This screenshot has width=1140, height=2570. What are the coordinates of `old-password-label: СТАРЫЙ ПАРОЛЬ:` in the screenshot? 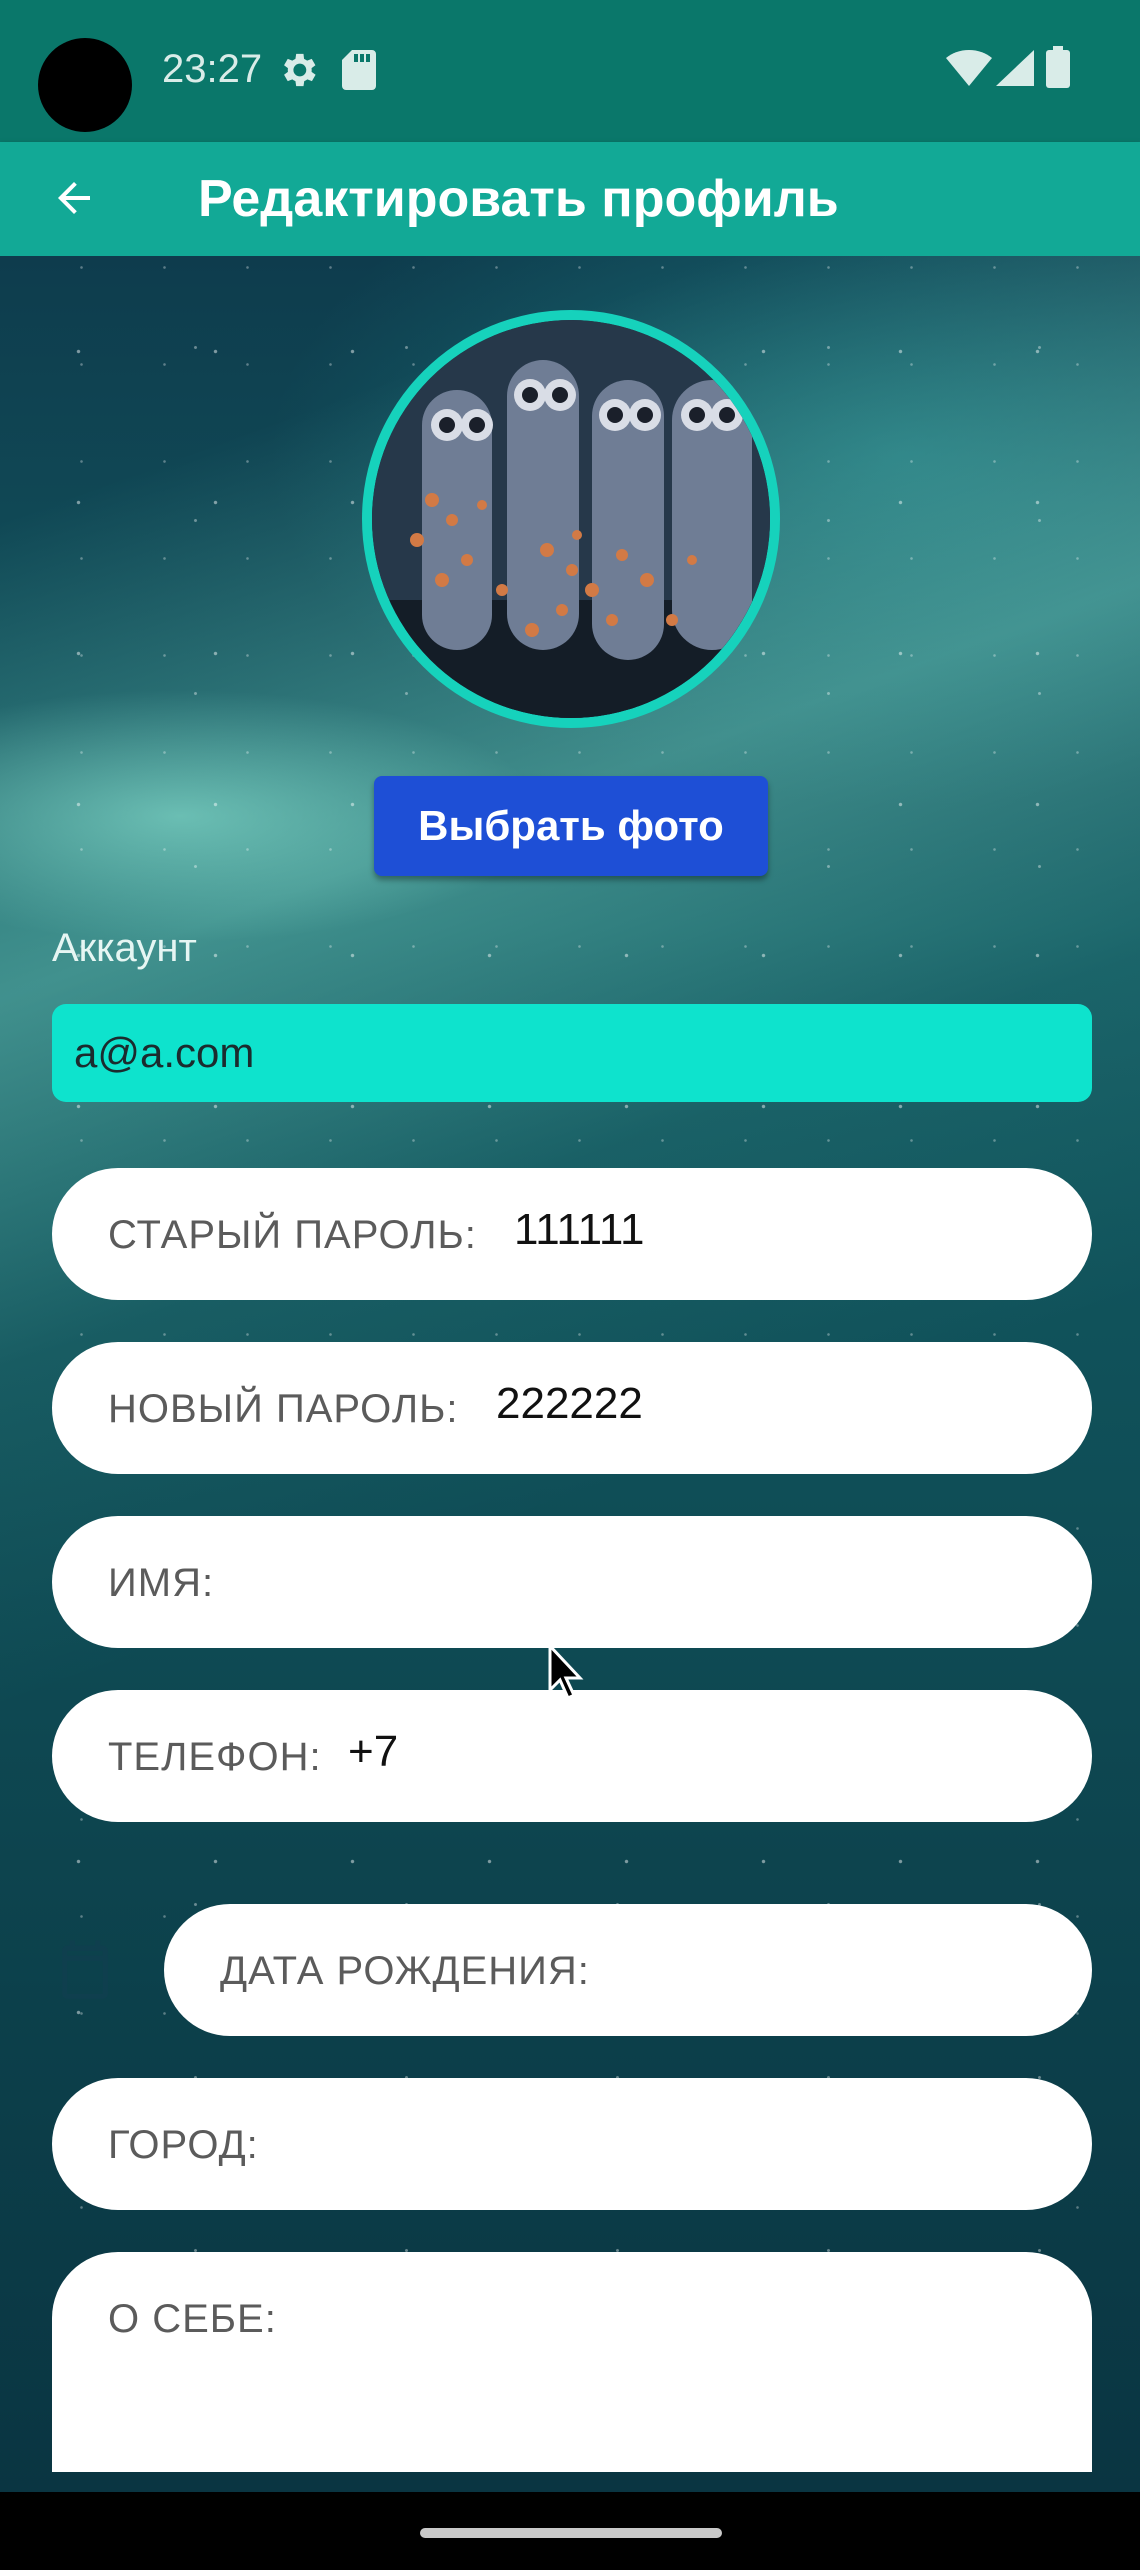 It's located at (292, 1235).